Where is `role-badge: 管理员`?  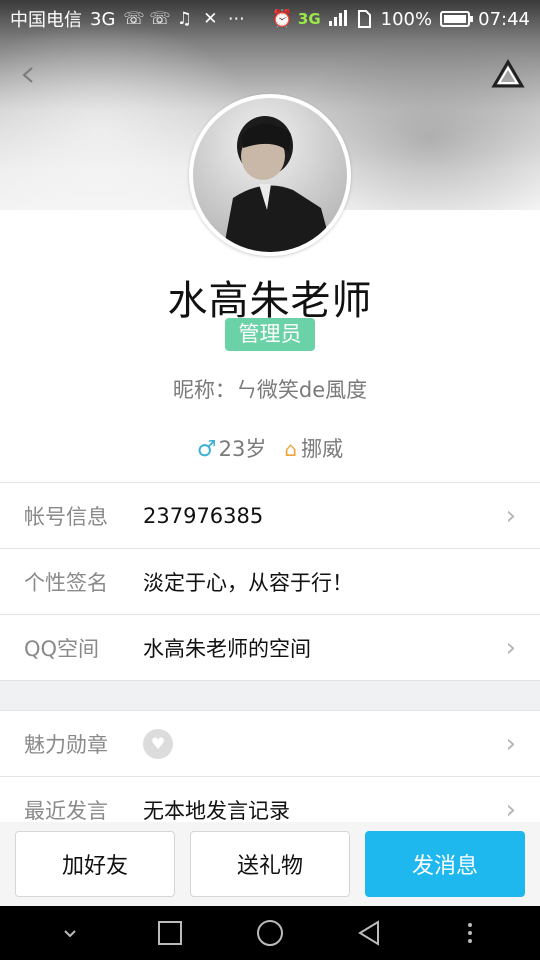
role-badge: 管理员 is located at coordinates (270, 334).